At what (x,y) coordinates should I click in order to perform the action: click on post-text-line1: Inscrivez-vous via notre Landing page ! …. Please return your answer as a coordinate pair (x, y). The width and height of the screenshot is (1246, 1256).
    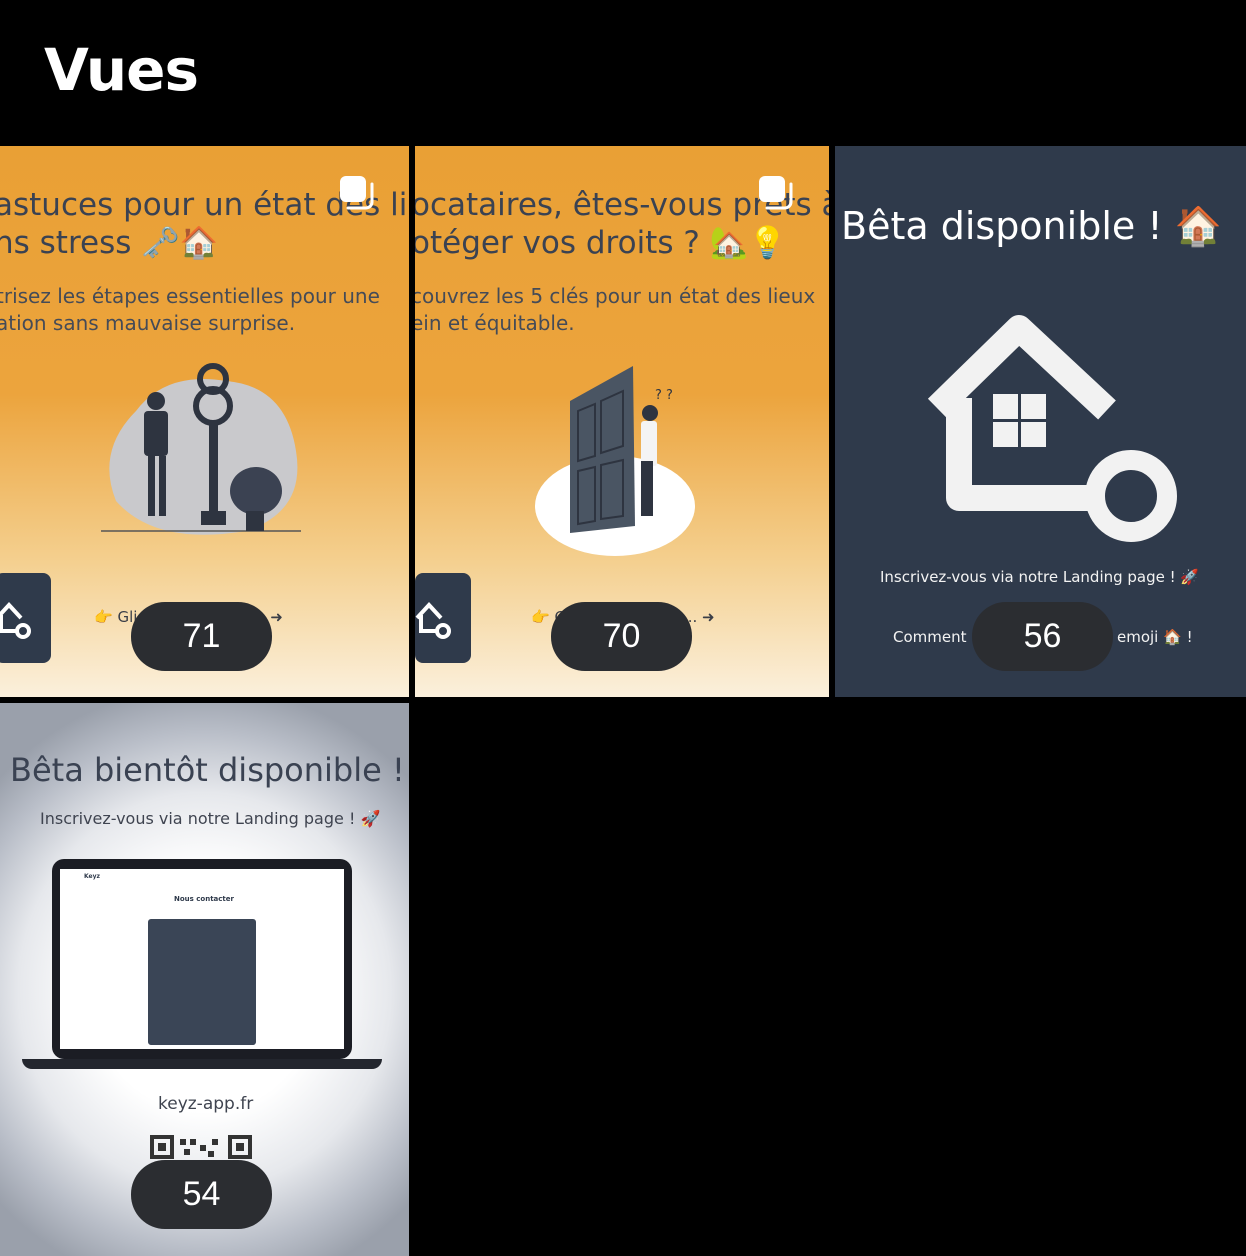
    Looking at the image, I should click on (1040, 577).